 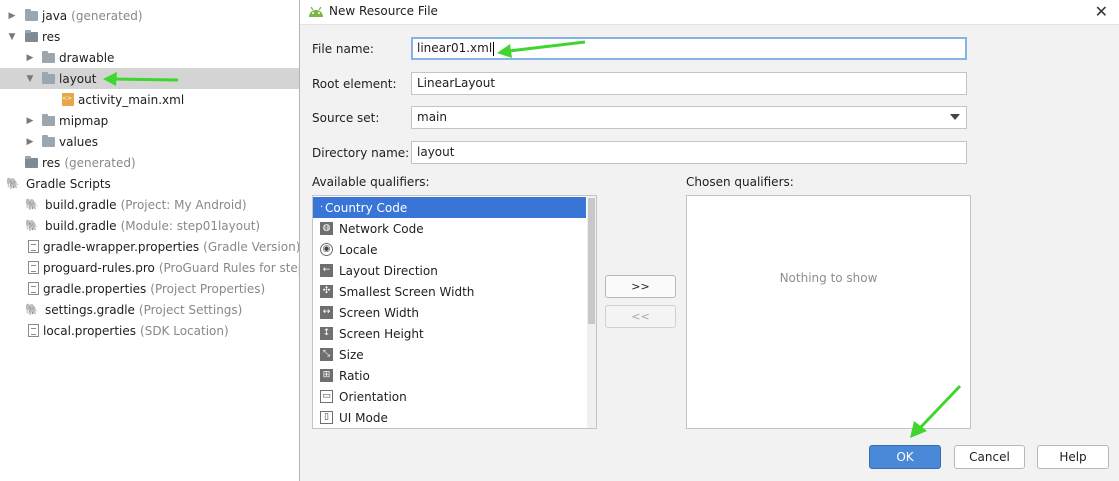 I want to click on qualifier-label: Smallest Screen Width, so click(x=407, y=291).